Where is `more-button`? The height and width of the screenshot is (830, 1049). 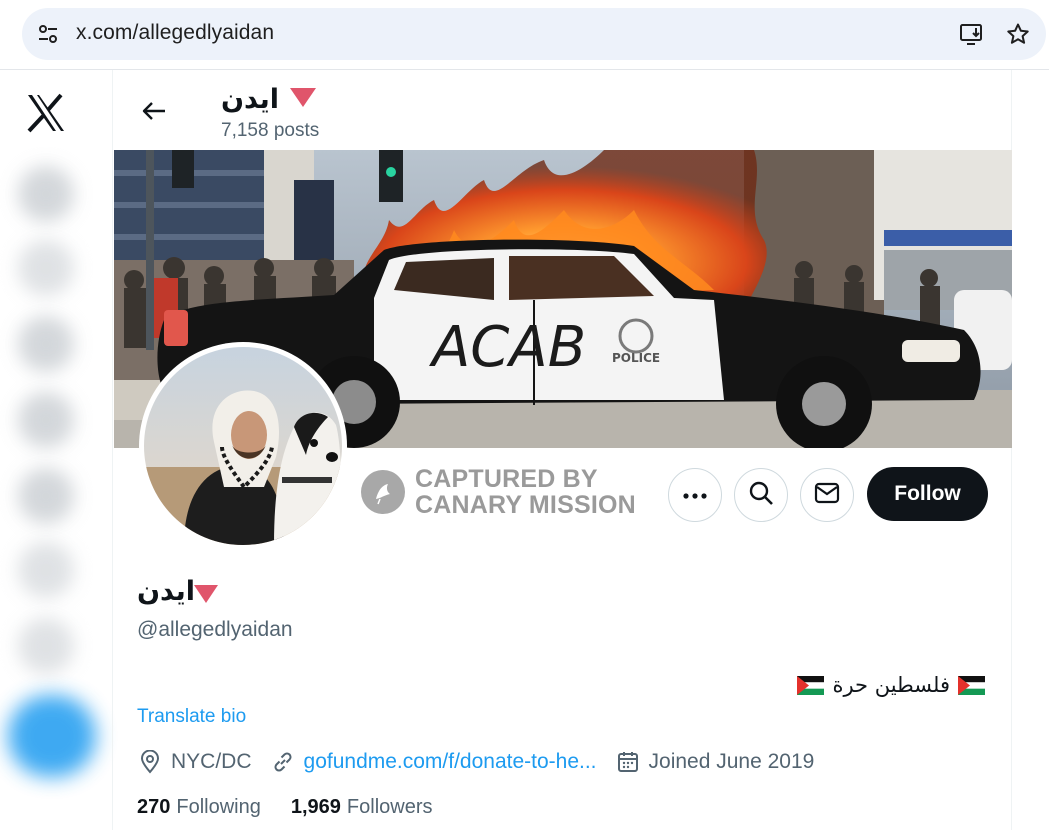
more-button is located at coordinates (695, 495).